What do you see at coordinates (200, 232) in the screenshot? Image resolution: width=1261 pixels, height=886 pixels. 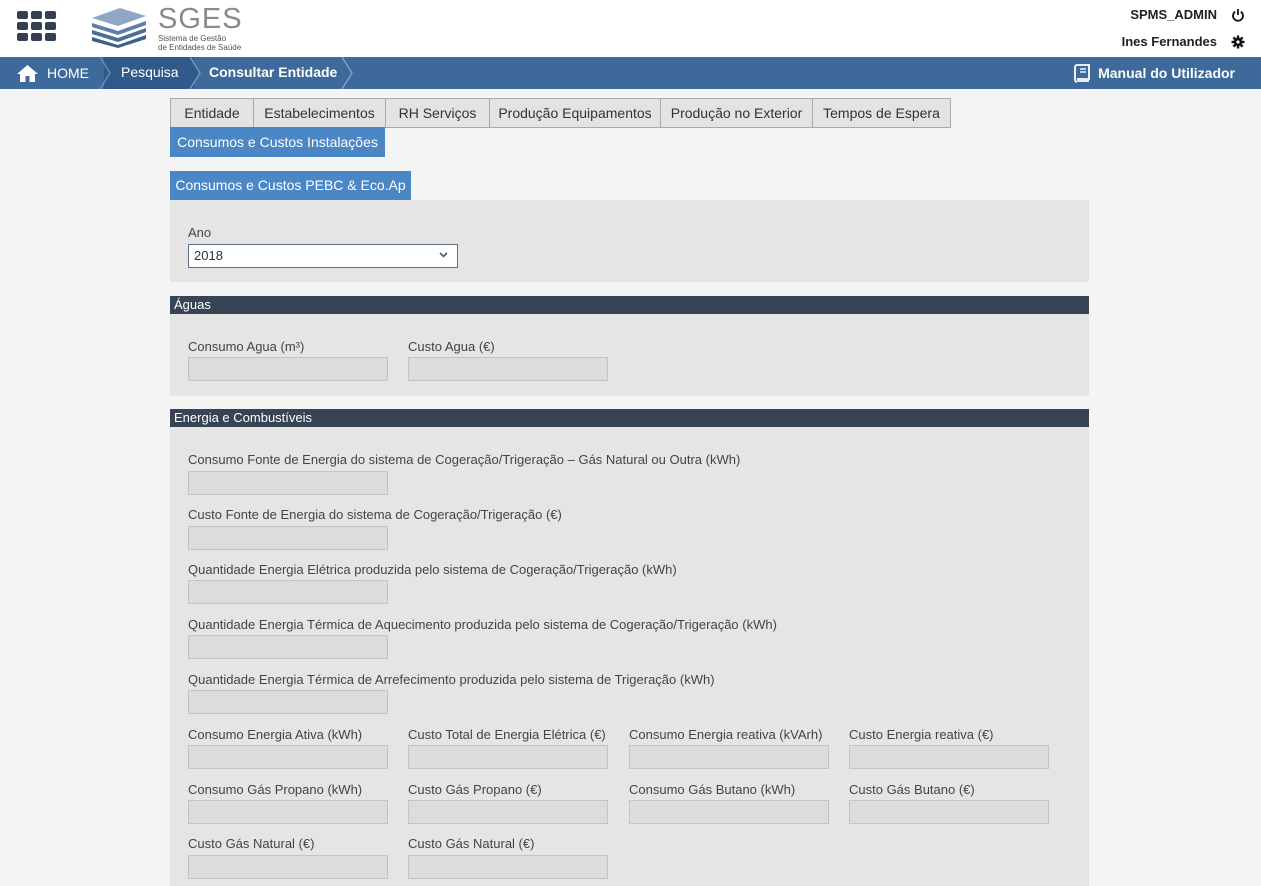 I see `ano-label: Ano` at bounding box center [200, 232].